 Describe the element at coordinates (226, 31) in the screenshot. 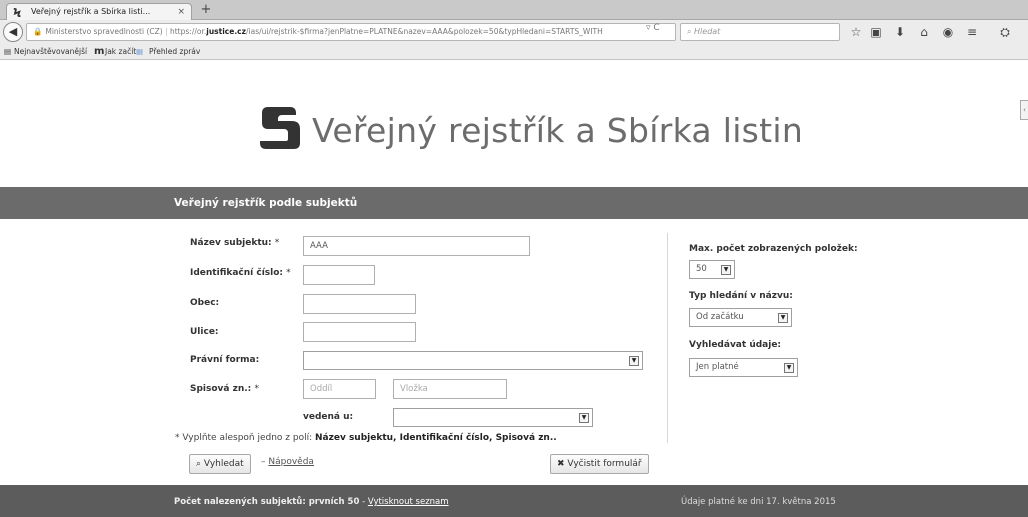

I see `url-domain: justice.cz` at that location.